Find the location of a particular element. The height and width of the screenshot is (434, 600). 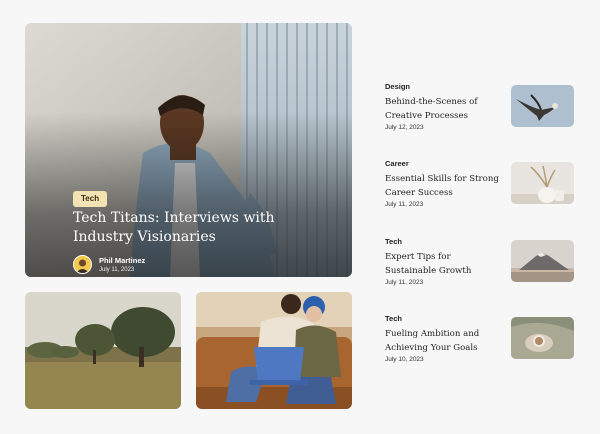

friends-laptop-photo is located at coordinates (274, 350).